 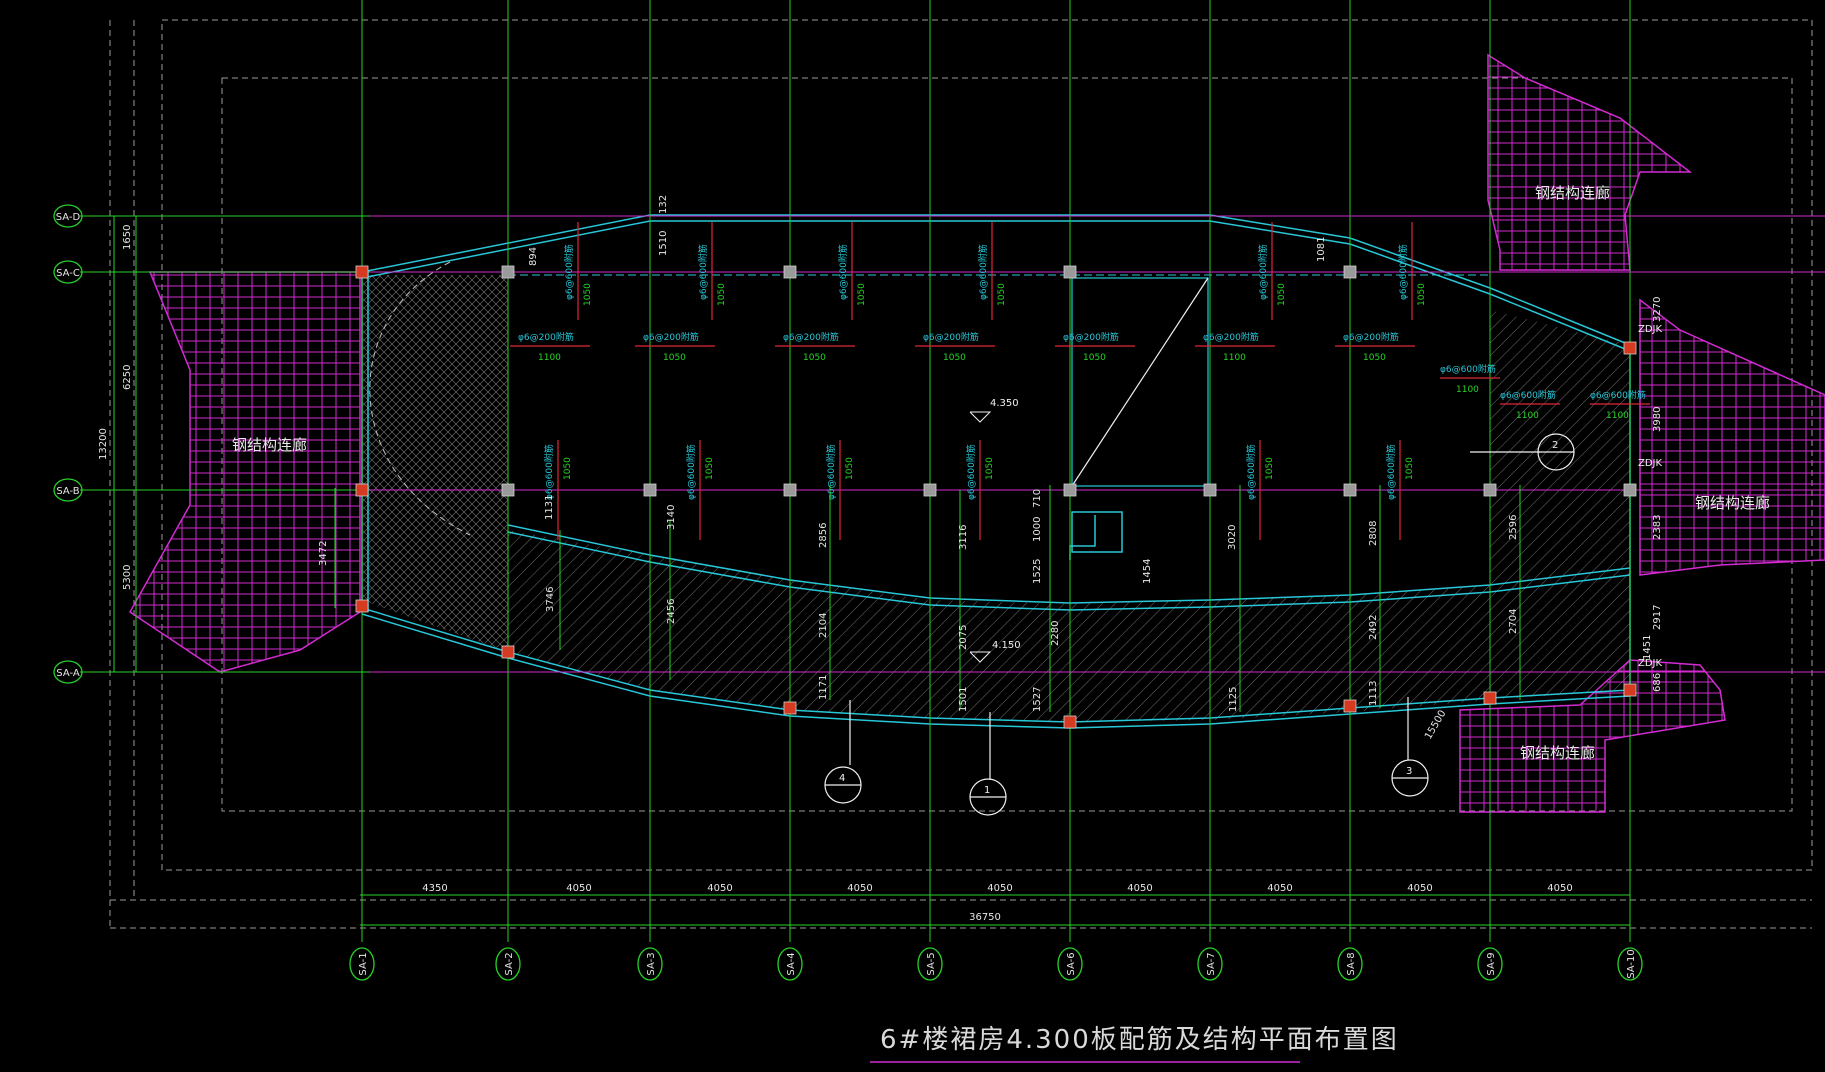 What do you see at coordinates (791, 963) in the screenshot?
I see `grid-col-label: SA-4` at bounding box center [791, 963].